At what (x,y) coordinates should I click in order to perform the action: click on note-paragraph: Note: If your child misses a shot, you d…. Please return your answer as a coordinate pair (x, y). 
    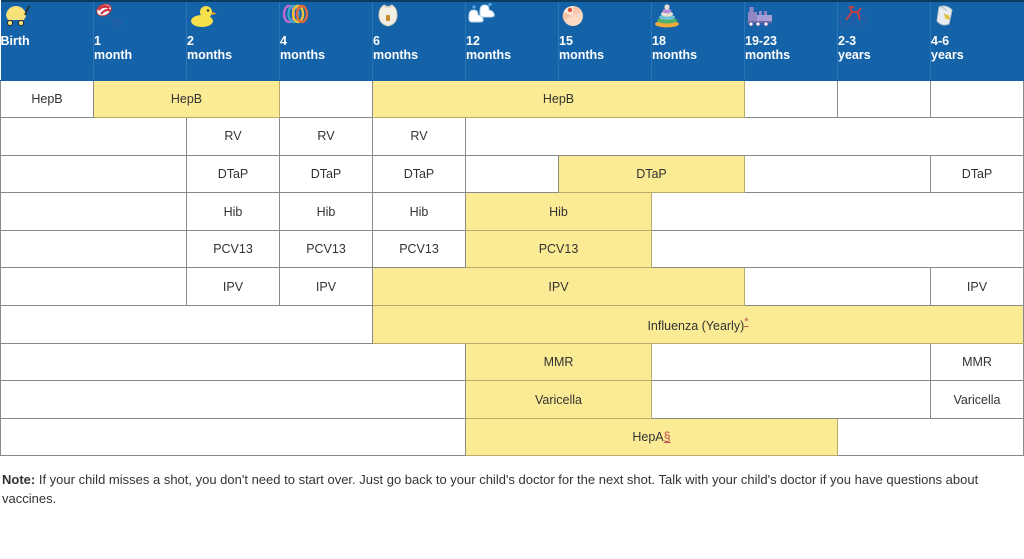
    Looking at the image, I should click on (511, 489).